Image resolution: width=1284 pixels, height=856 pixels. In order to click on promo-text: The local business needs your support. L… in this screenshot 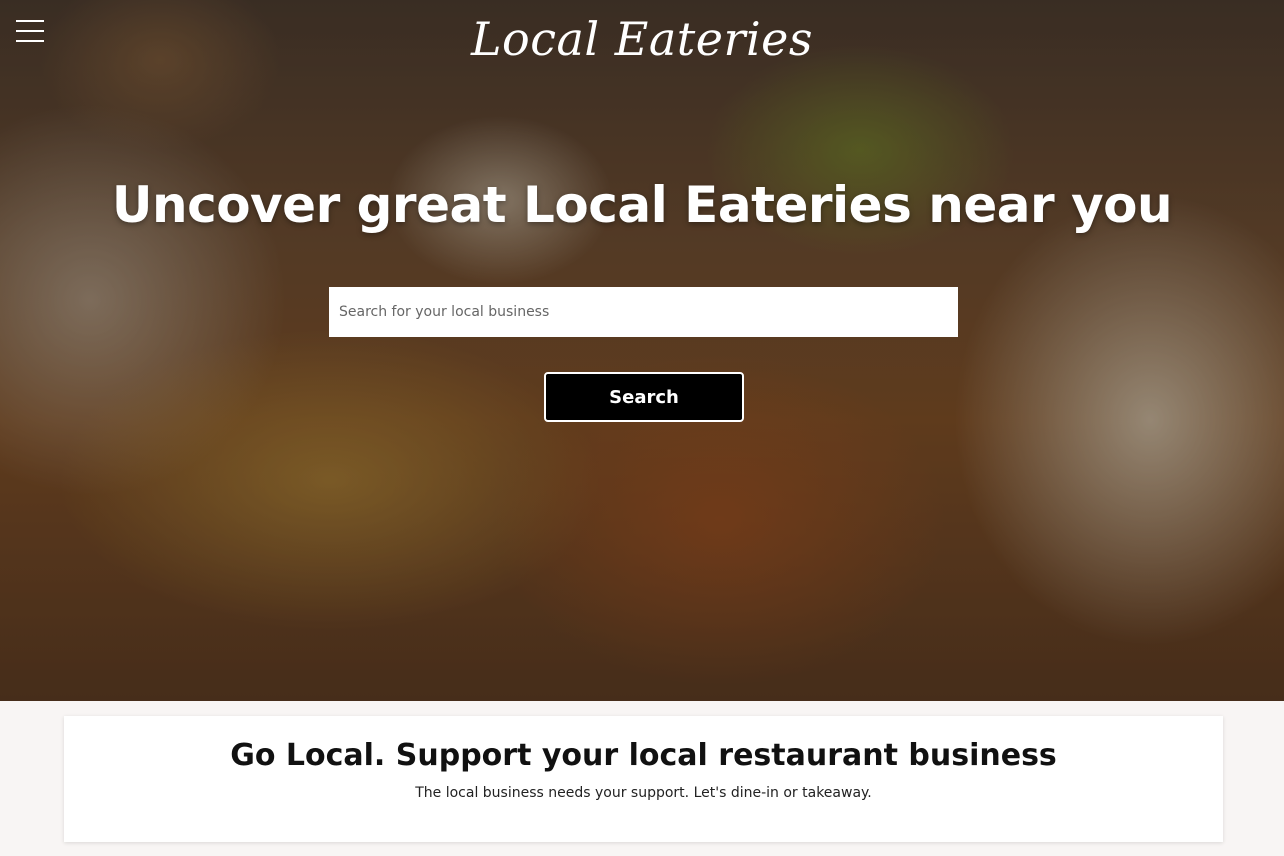, I will do `click(643, 793)`.